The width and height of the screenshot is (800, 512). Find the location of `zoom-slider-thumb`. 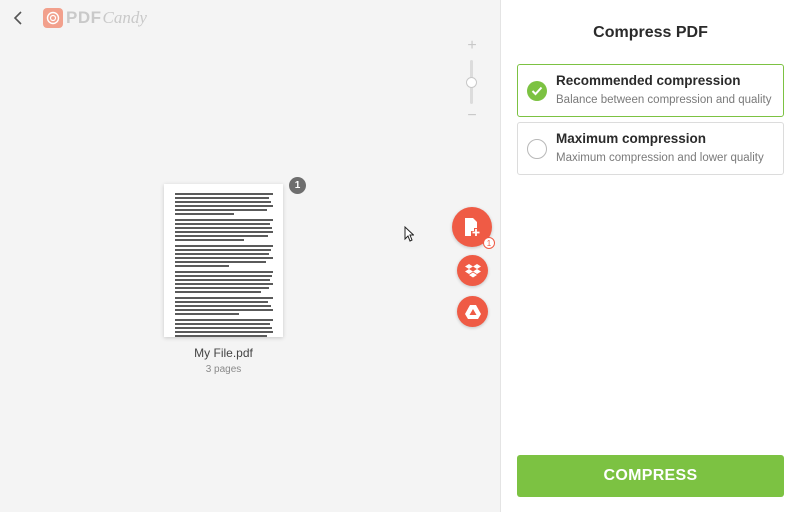

zoom-slider-thumb is located at coordinates (471, 82).